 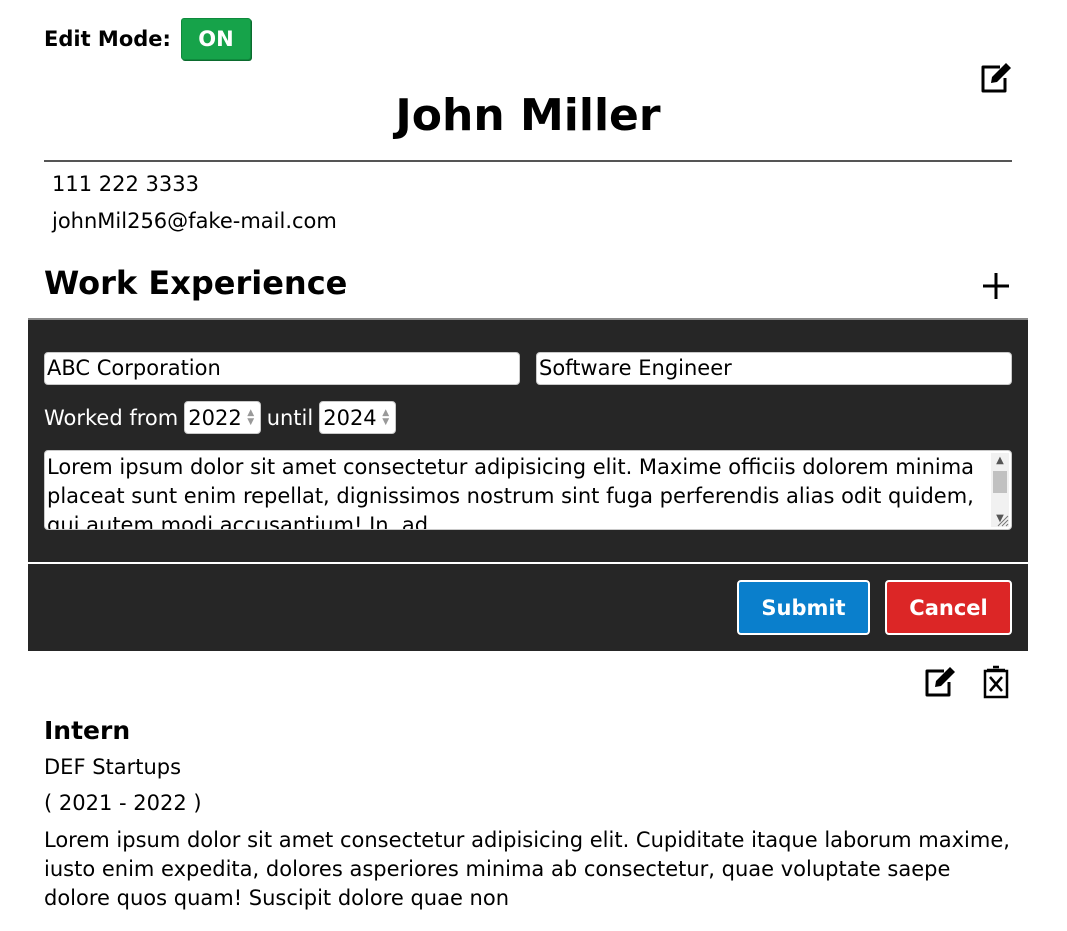 I want to click on position-input: Software Engineer, so click(x=774, y=368).